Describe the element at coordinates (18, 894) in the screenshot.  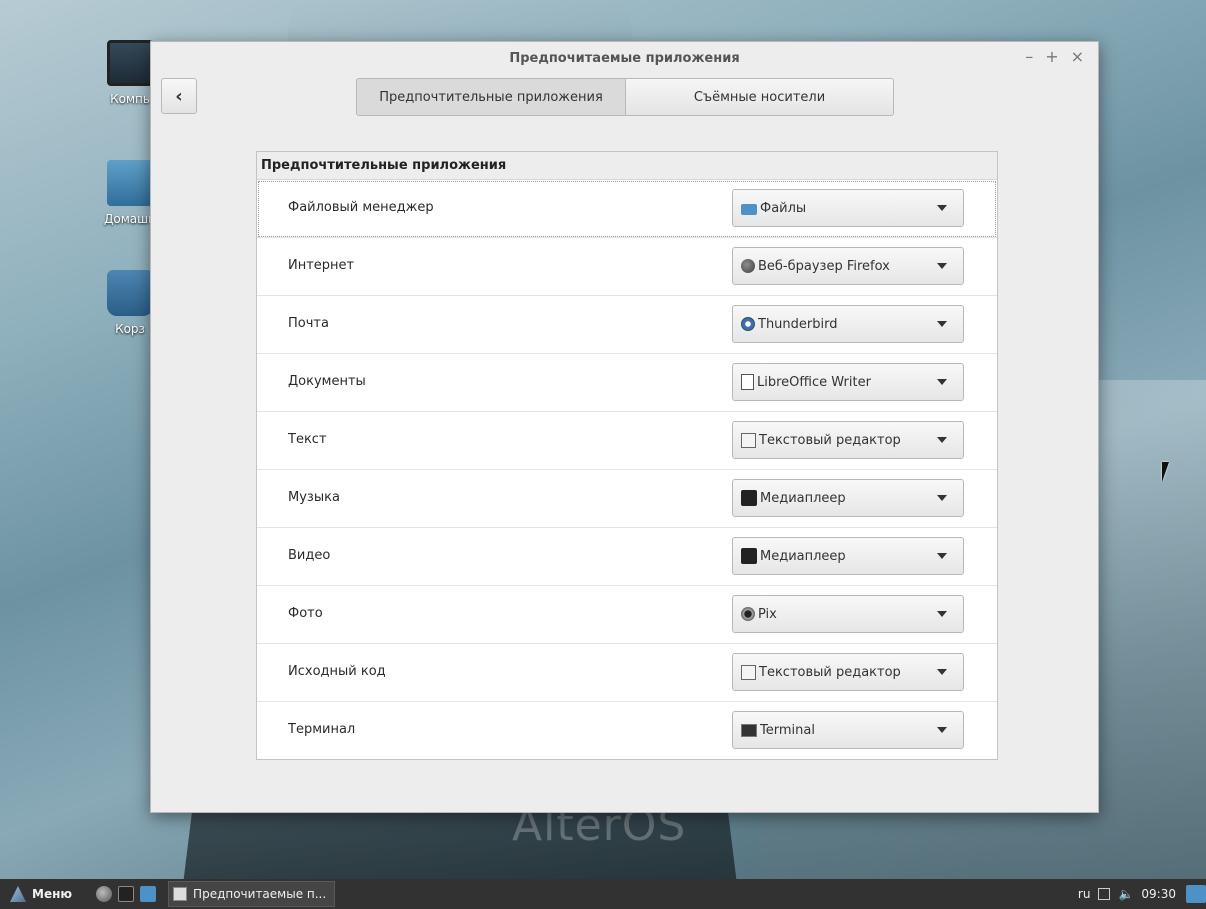
I see `menu-logo-icon` at that location.